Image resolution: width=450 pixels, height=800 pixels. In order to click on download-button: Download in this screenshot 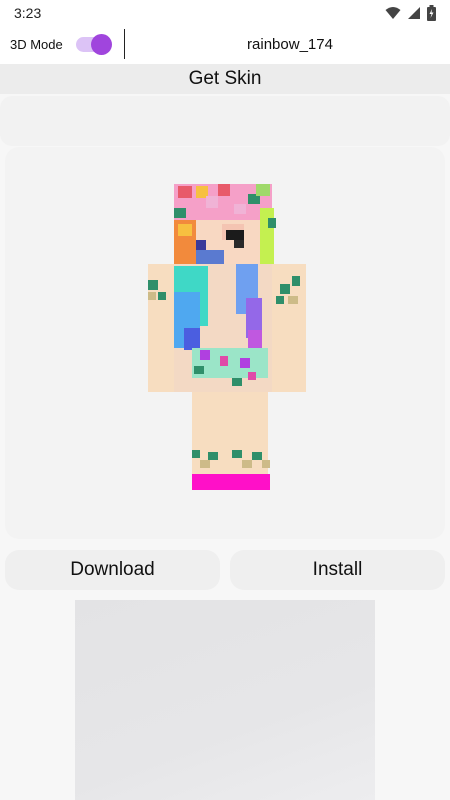, I will do `click(112, 570)`.